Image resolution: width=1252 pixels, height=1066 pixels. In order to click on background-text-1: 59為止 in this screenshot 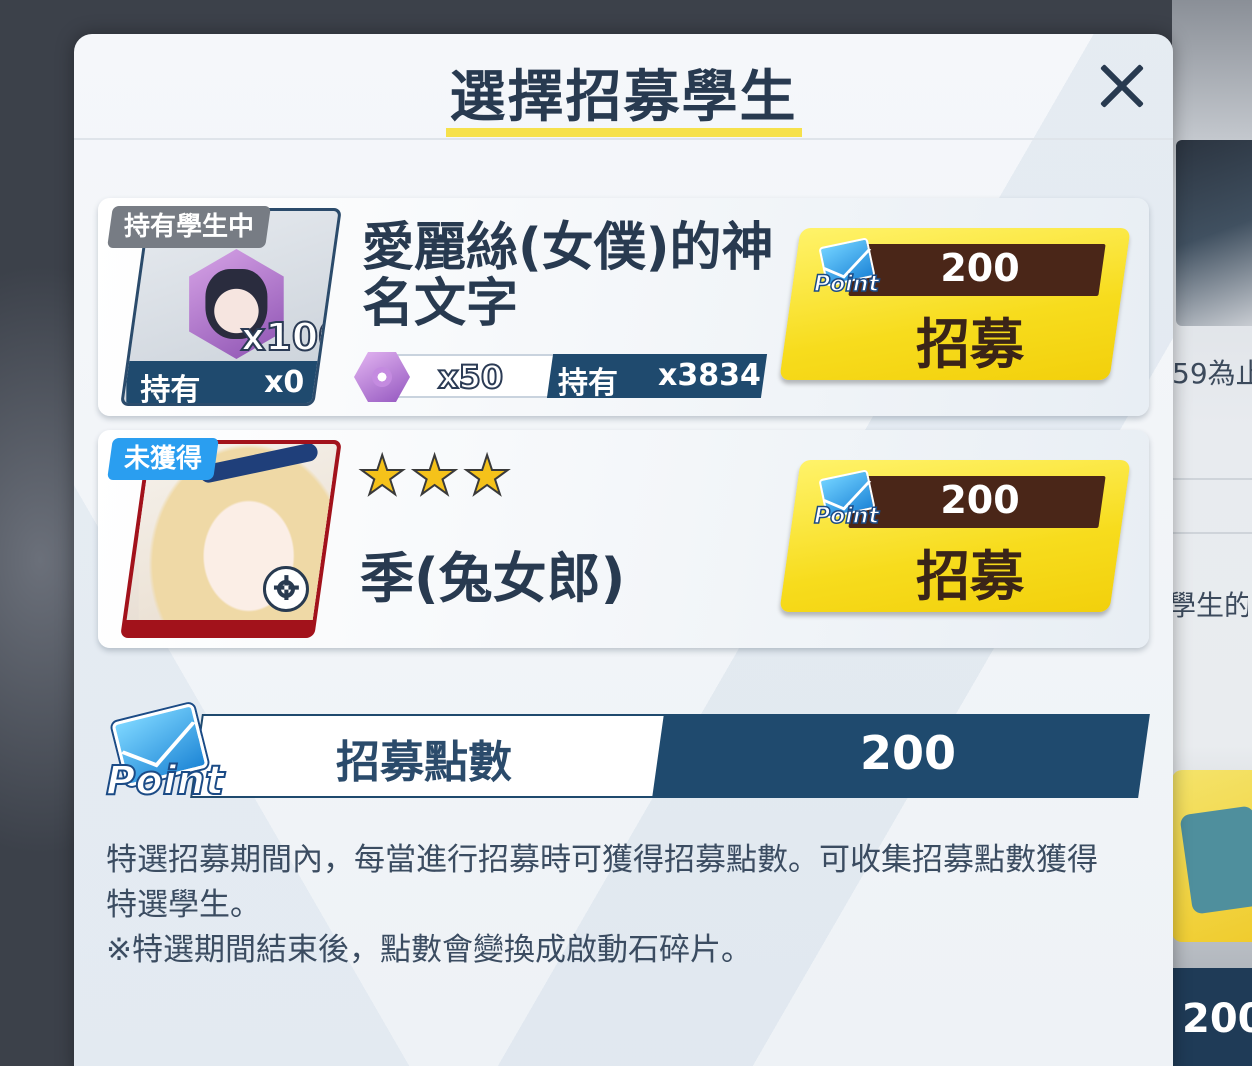, I will do `click(1212, 373)`.